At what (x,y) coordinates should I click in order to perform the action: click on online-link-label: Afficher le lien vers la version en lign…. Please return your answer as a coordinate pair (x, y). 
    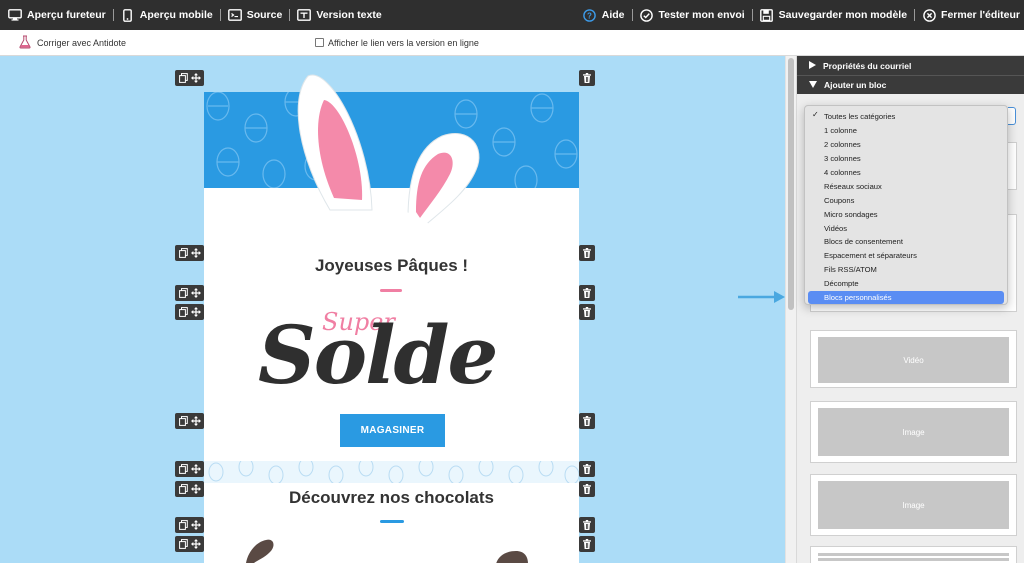
    Looking at the image, I should click on (403, 42).